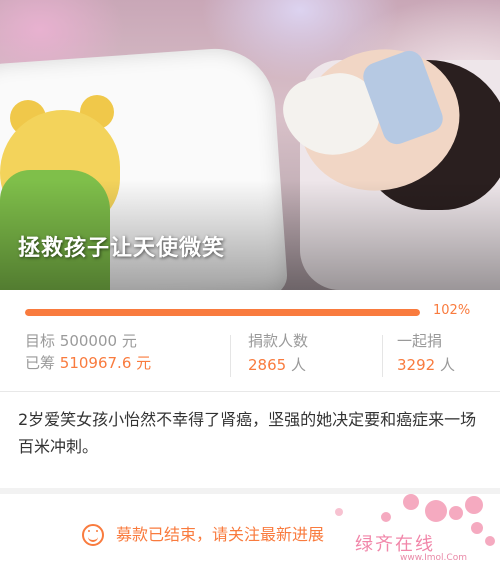 The width and height of the screenshot is (500, 573). What do you see at coordinates (452, 310) in the screenshot?
I see `progress-percent: 102%` at bounding box center [452, 310].